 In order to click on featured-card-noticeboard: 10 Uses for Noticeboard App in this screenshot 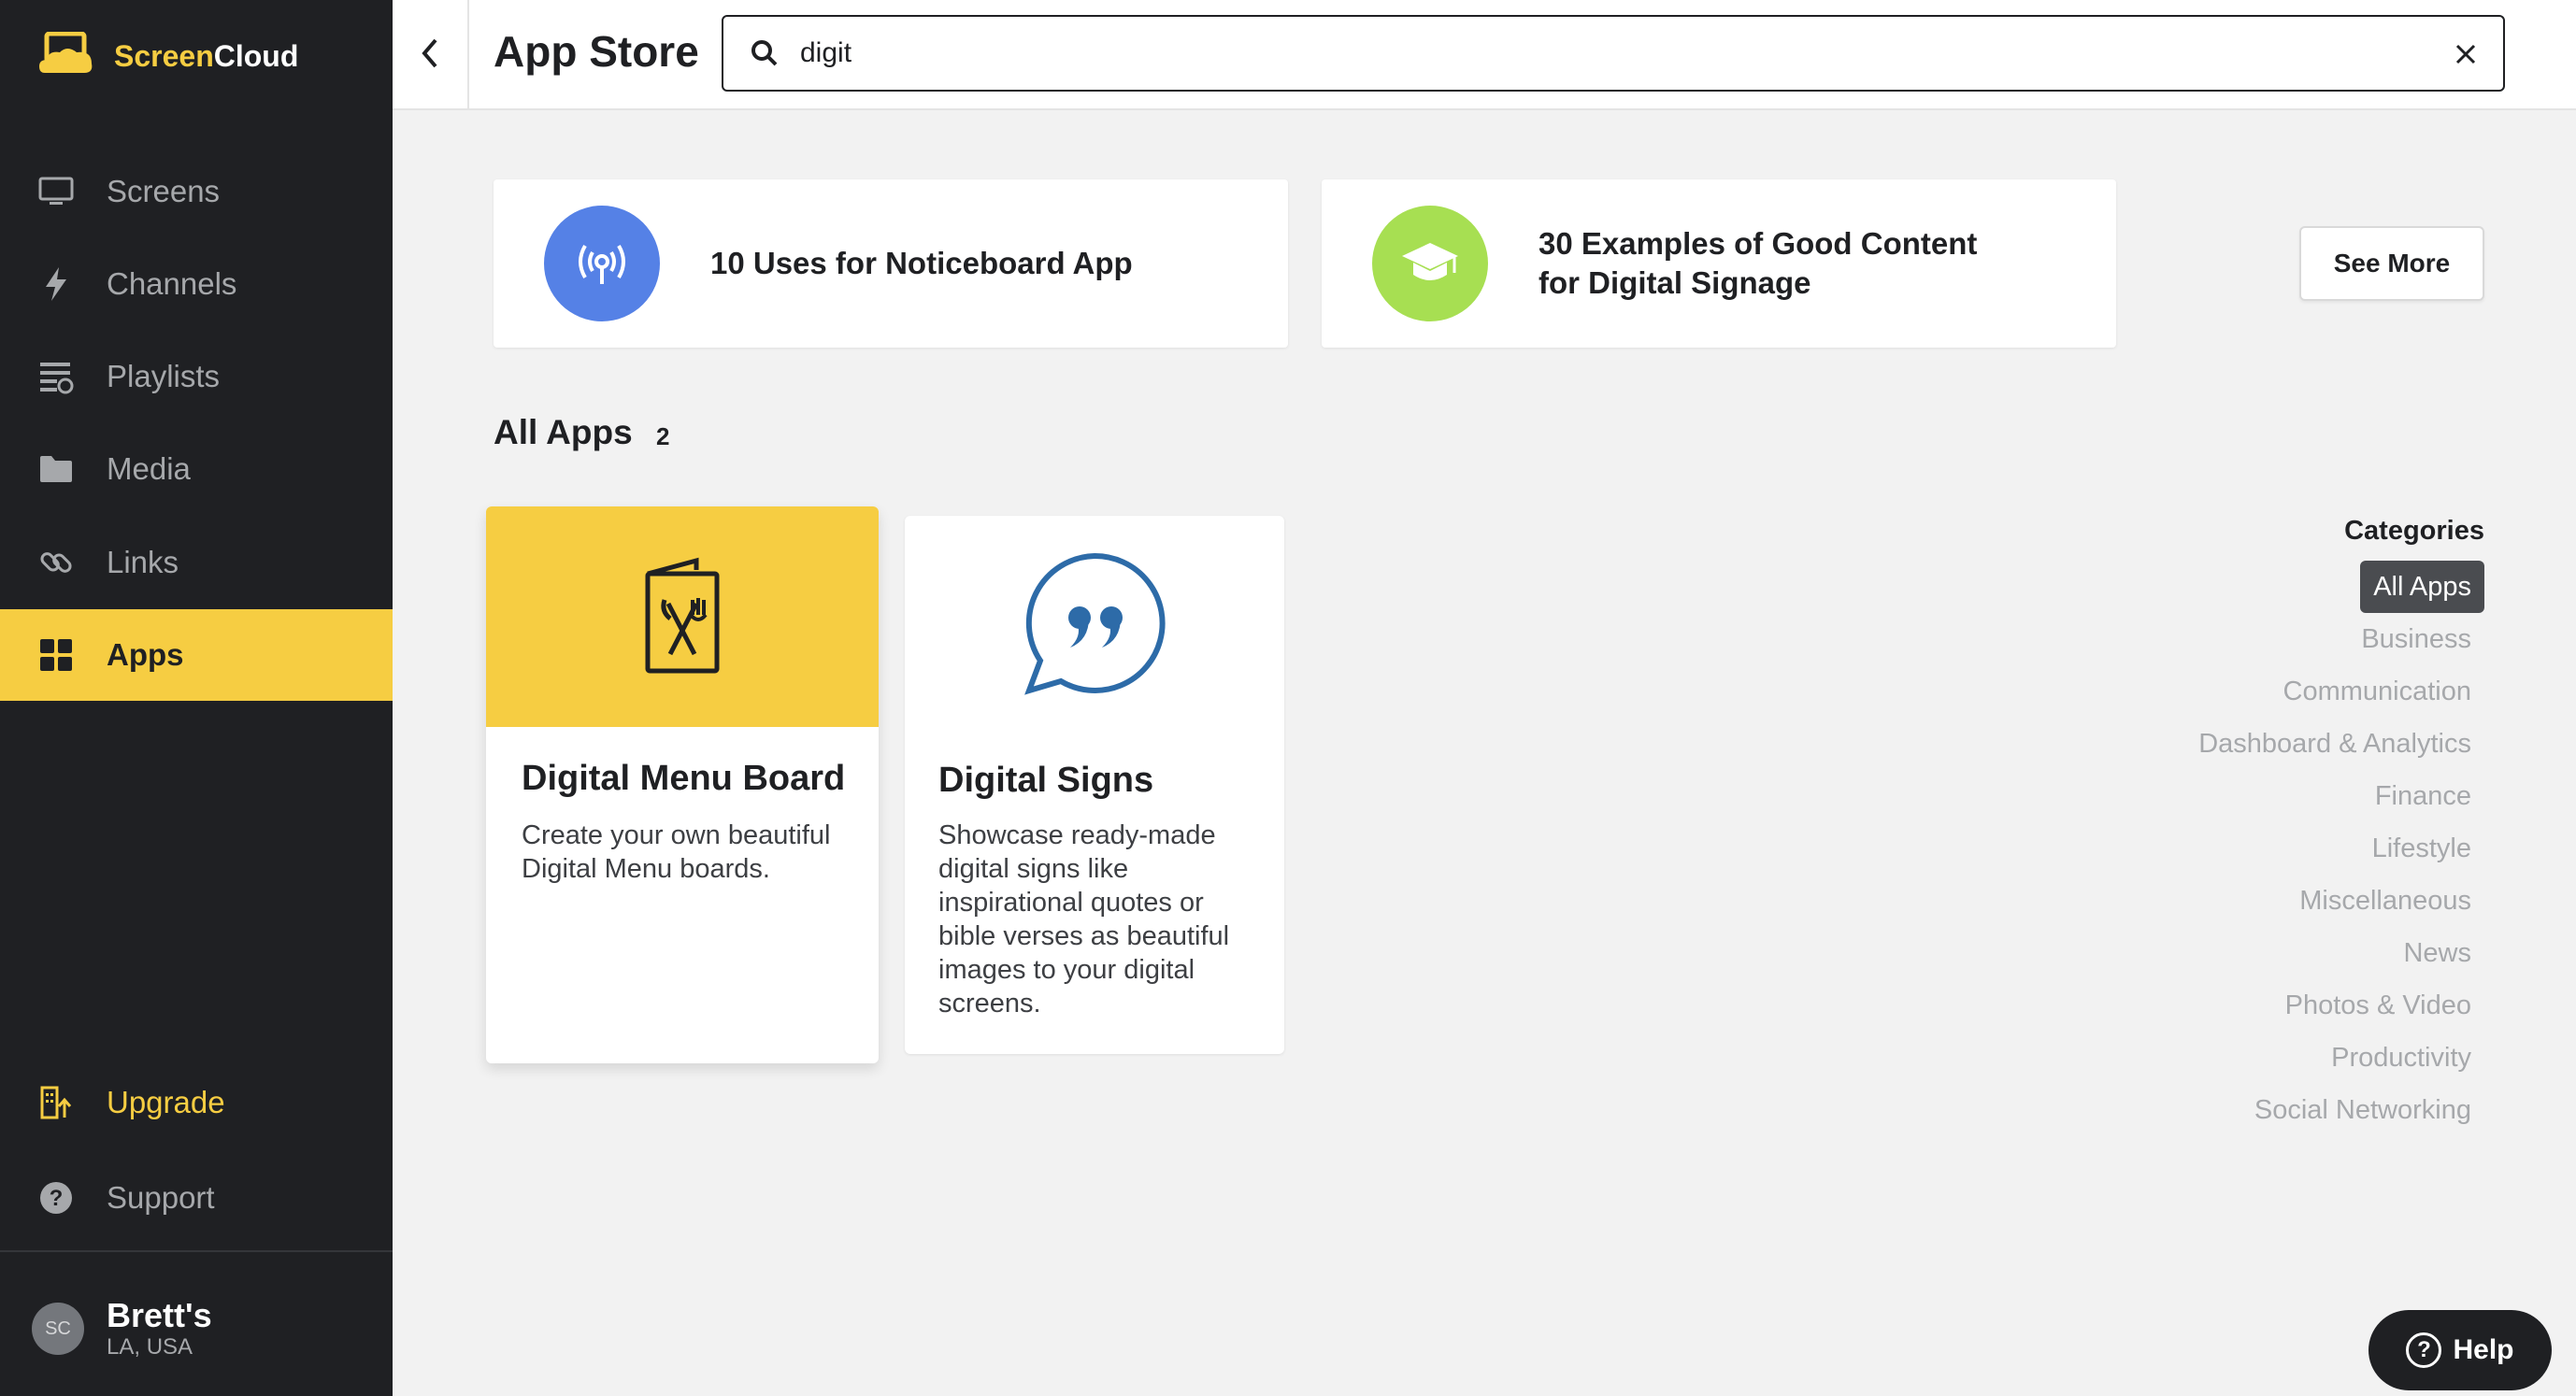, I will do `click(891, 263)`.